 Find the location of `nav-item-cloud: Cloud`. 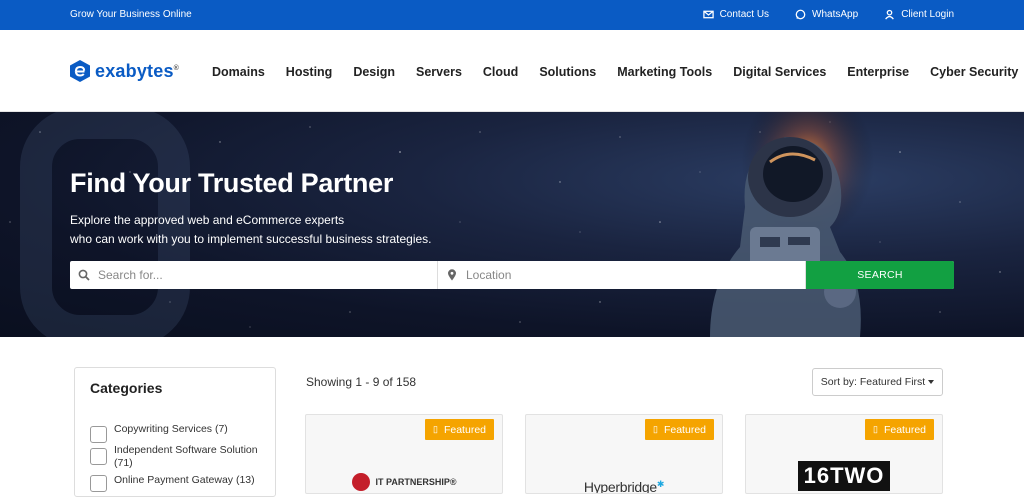

nav-item-cloud: Cloud is located at coordinates (500, 72).